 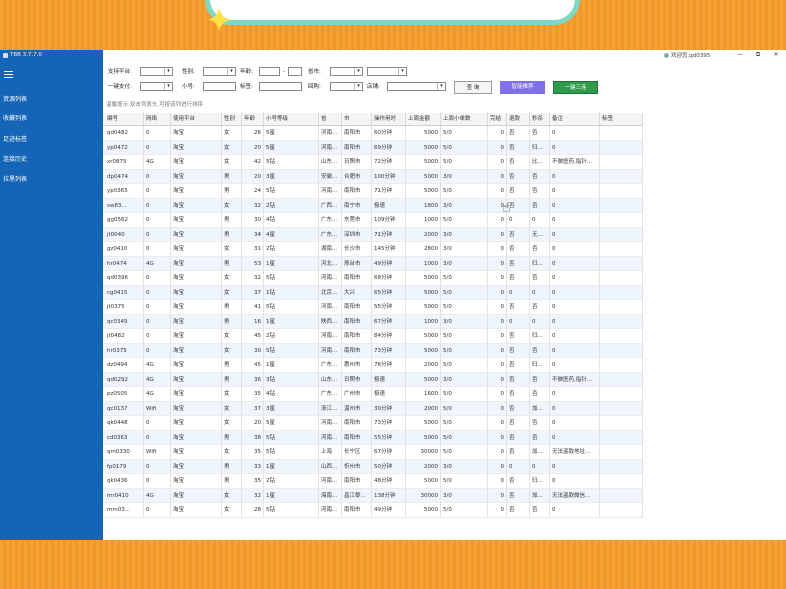 I want to click on sidebar-item-history: 连接历史, so click(x=51, y=160).